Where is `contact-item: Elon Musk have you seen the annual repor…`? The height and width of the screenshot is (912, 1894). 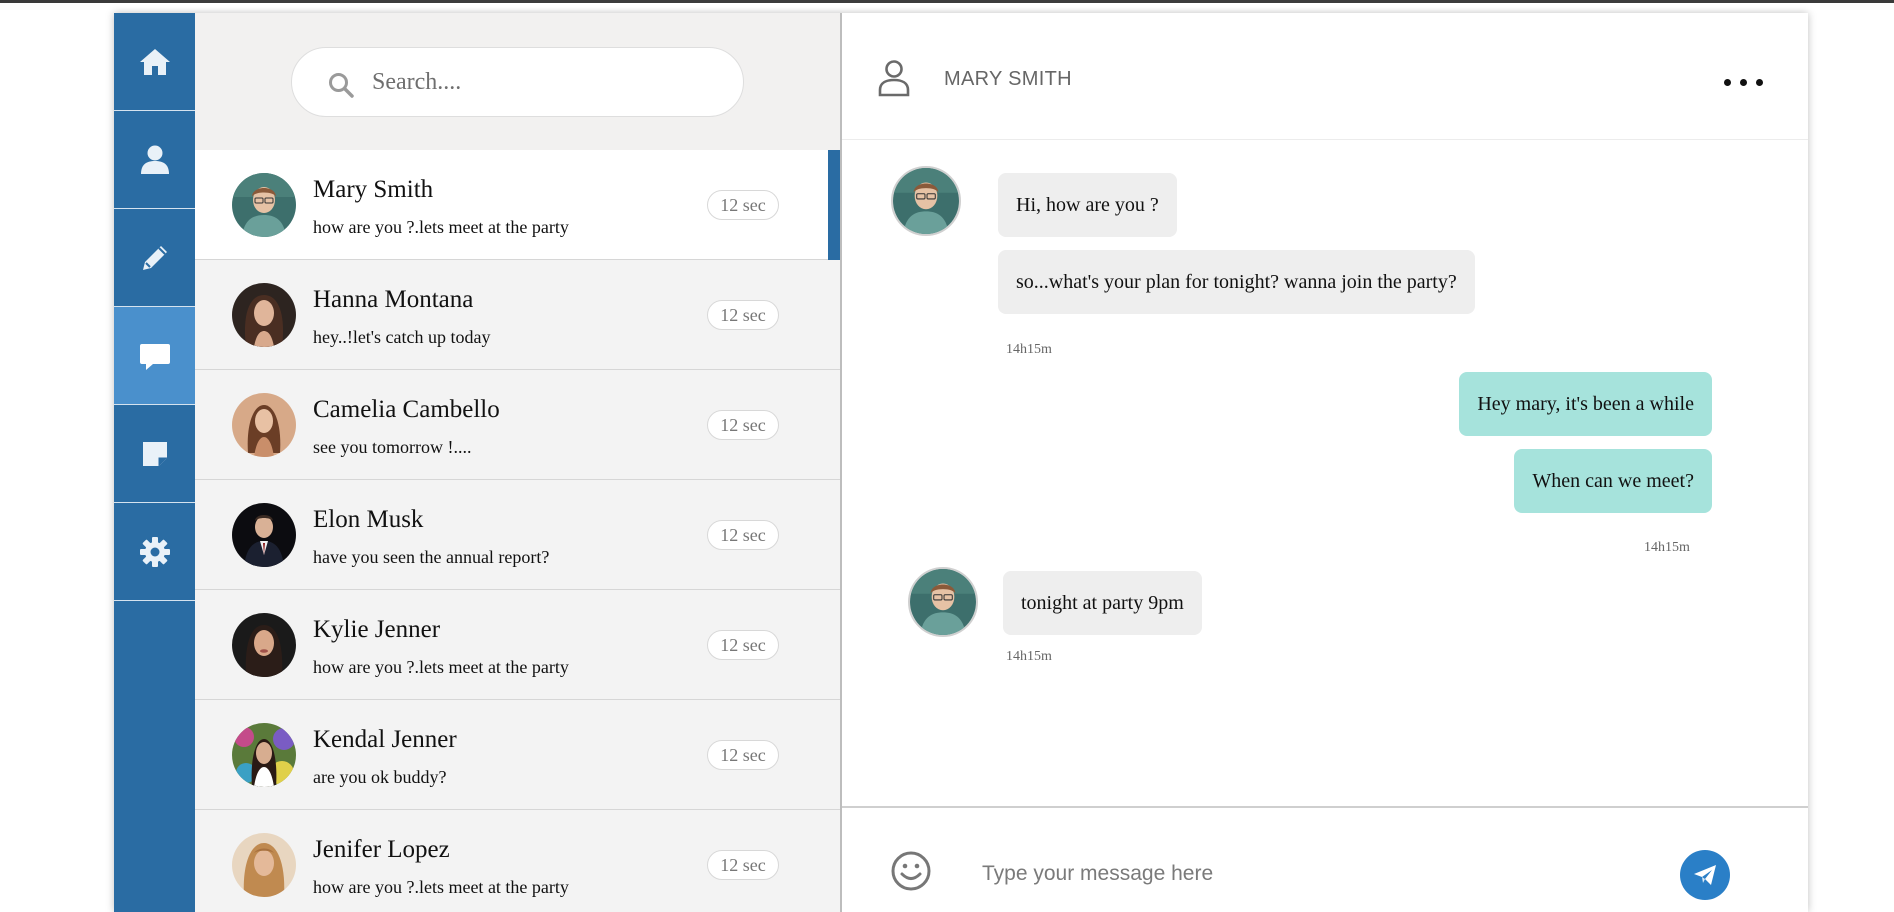 contact-item: Elon Musk have you seen the annual repor… is located at coordinates (517, 535).